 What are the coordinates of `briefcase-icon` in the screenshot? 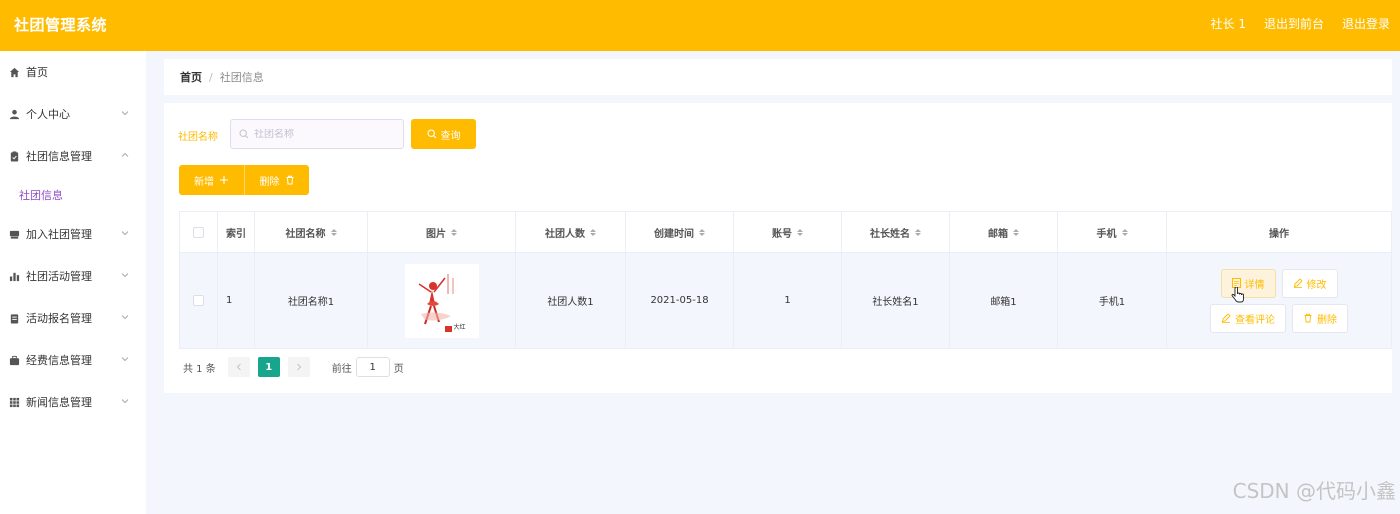 It's located at (14, 360).